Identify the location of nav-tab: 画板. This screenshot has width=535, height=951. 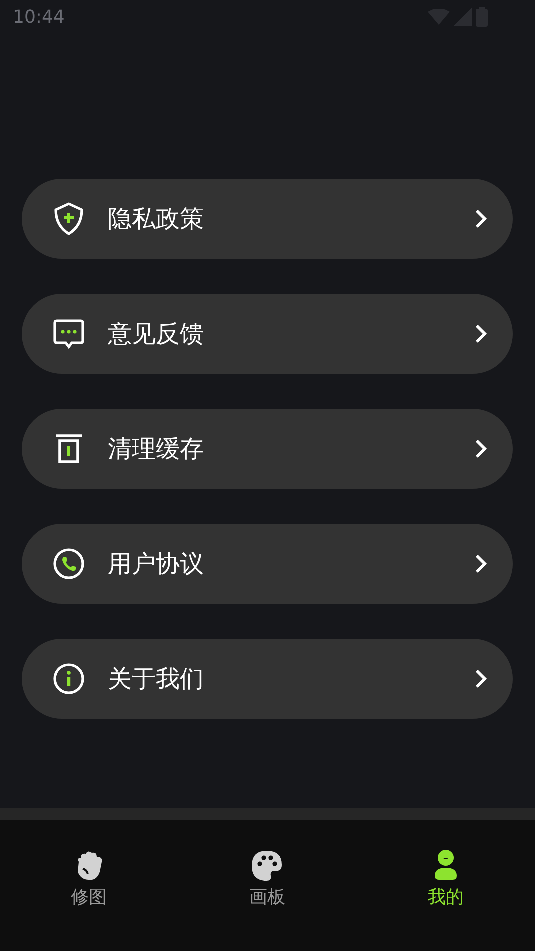
(267, 880).